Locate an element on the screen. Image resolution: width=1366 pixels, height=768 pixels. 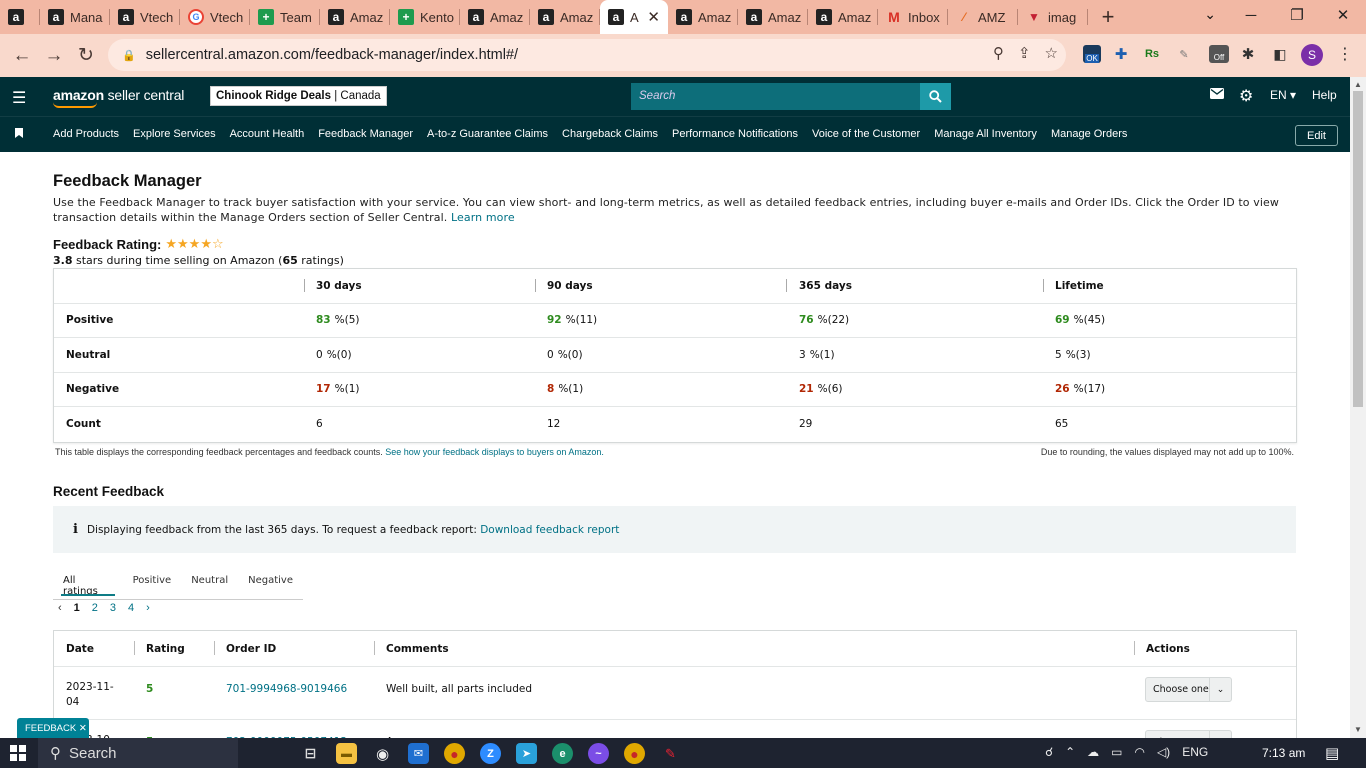
browser-tab: ⁄ AMZ is located at coordinates (983, 17).